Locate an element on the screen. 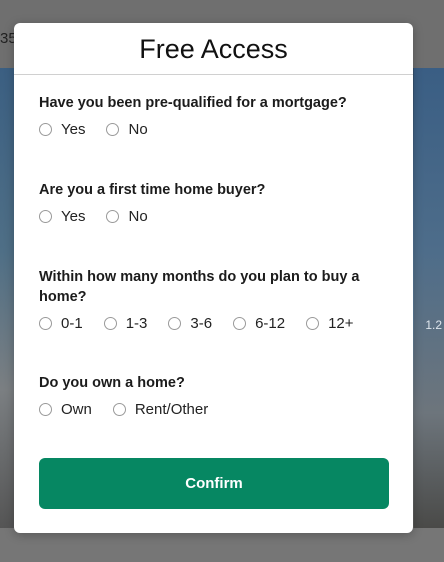  question-own-home: Do you own a home? Own Rent/Other is located at coordinates (213, 395).